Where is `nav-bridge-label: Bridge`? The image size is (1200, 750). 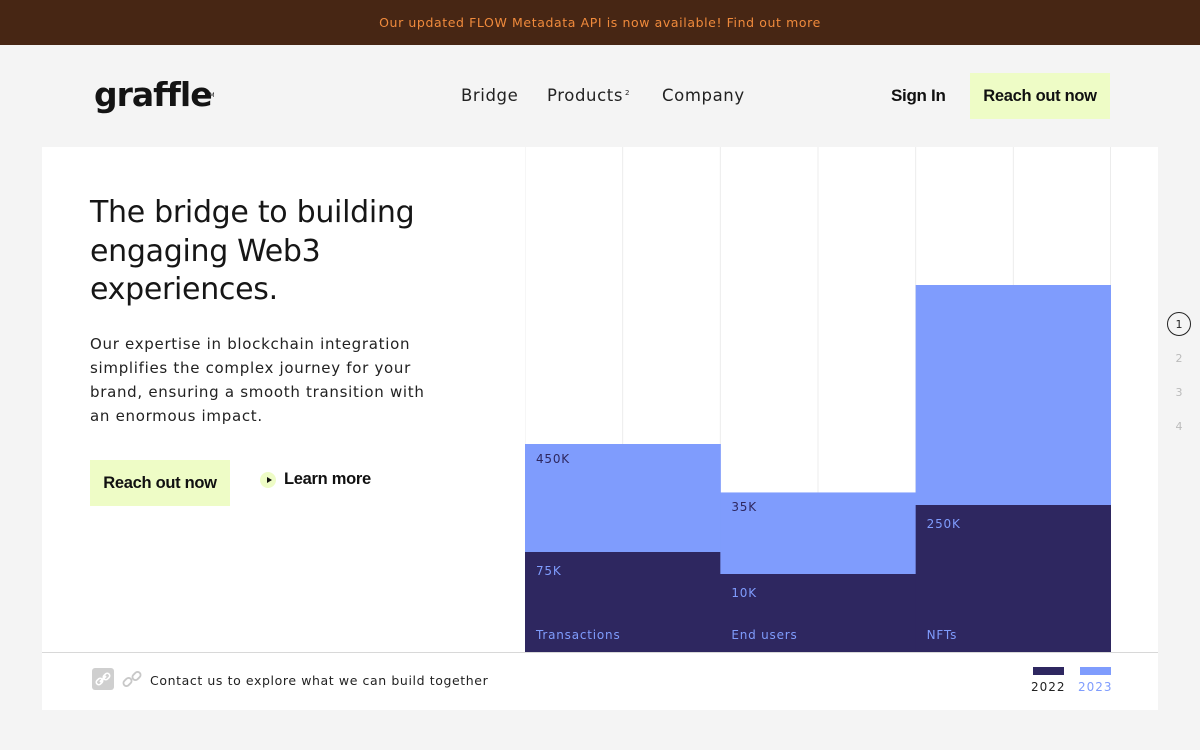 nav-bridge-label: Bridge is located at coordinates (489, 95).